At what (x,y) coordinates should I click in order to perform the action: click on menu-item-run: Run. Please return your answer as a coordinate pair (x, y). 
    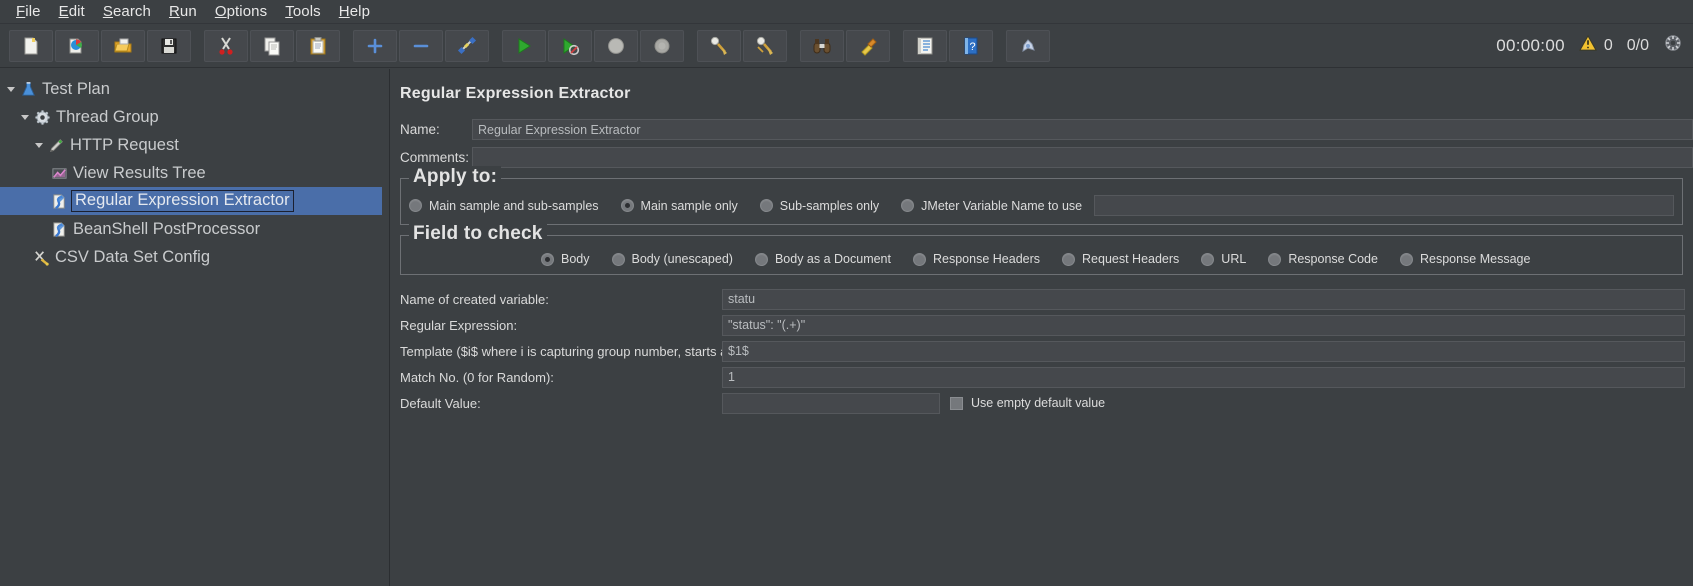
    Looking at the image, I should click on (183, 12).